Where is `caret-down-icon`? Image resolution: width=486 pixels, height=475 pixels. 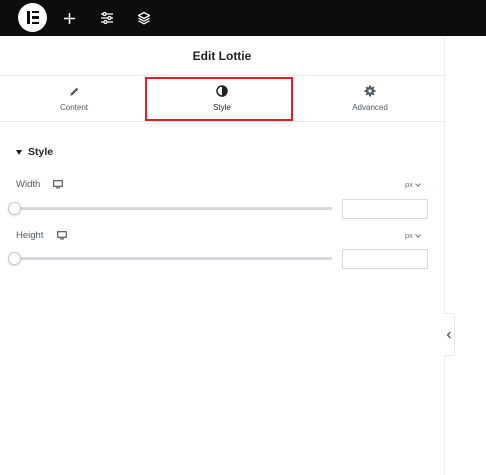 caret-down-icon is located at coordinates (19, 152).